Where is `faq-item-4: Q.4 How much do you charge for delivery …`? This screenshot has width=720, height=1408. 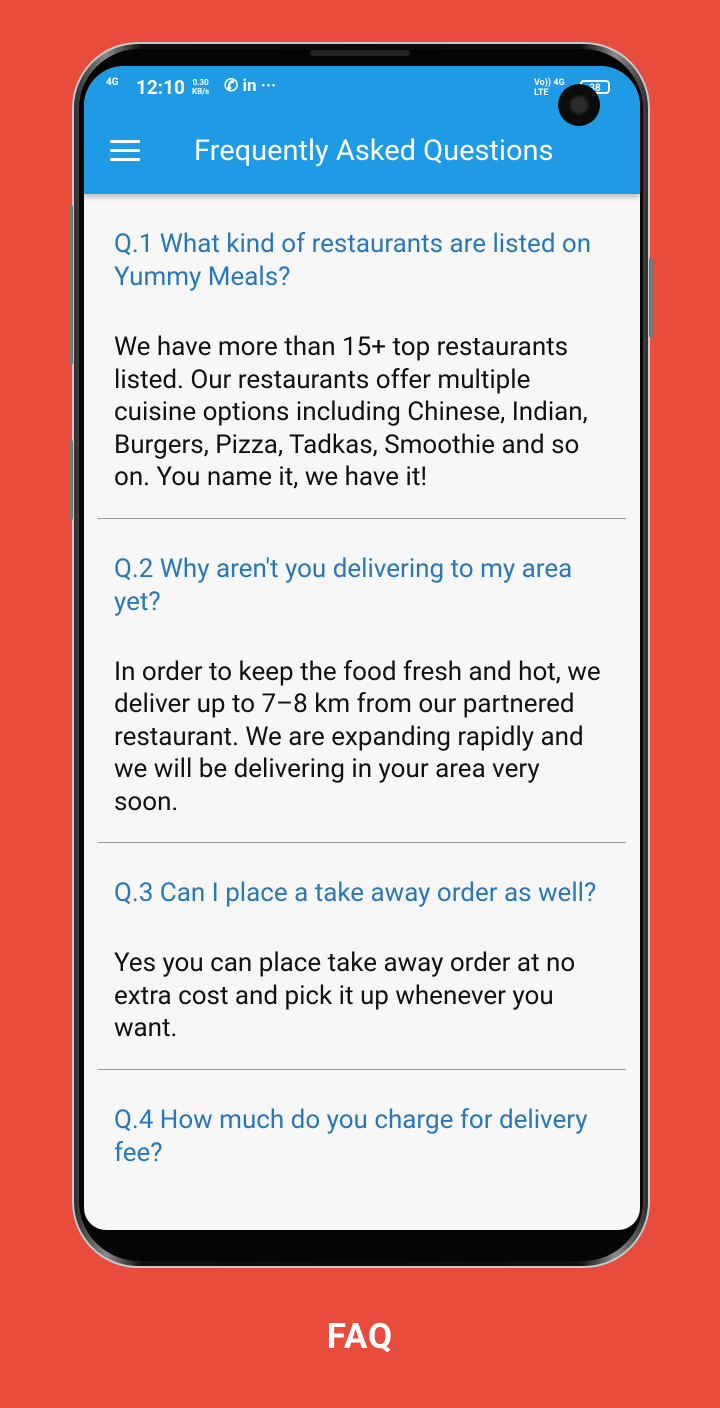
faq-item-4: Q.4 How much do you charge for delivery … is located at coordinates (362, 1120).